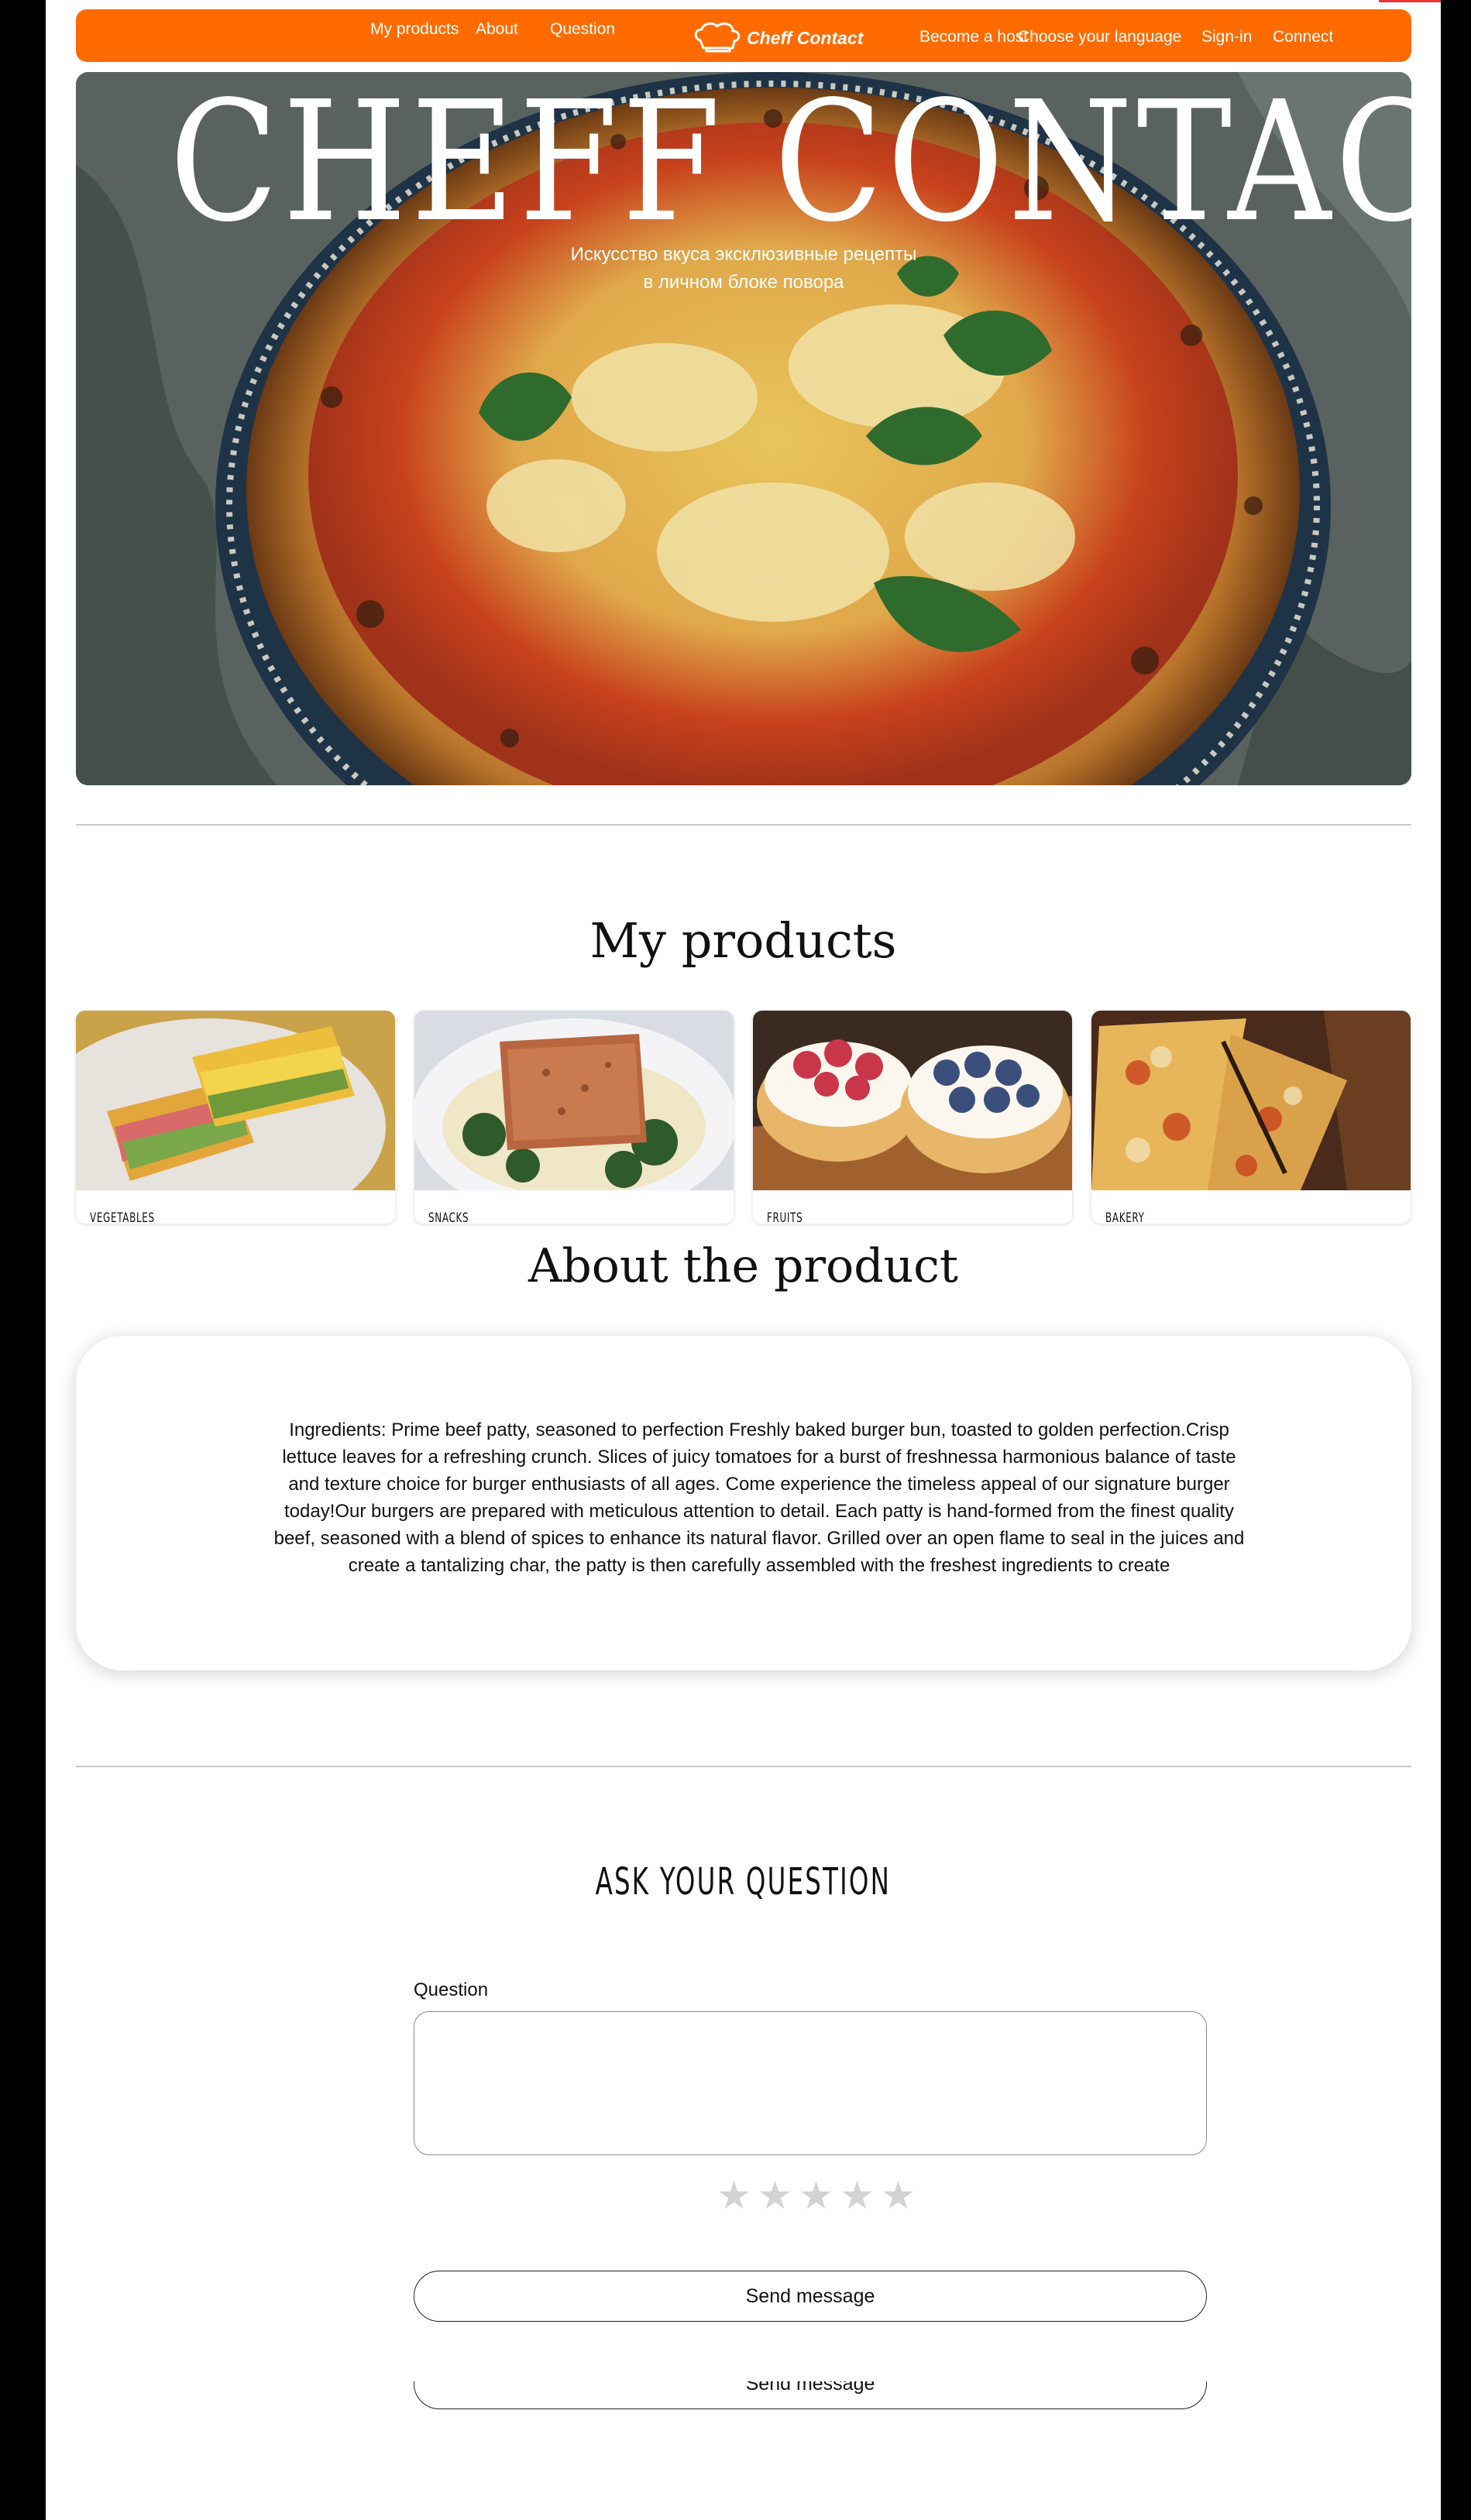 The height and width of the screenshot is (2520, 1471). Describe the element at coordinates (717, 38) in the screenshot. I see `chef-hat-icon` at that location.